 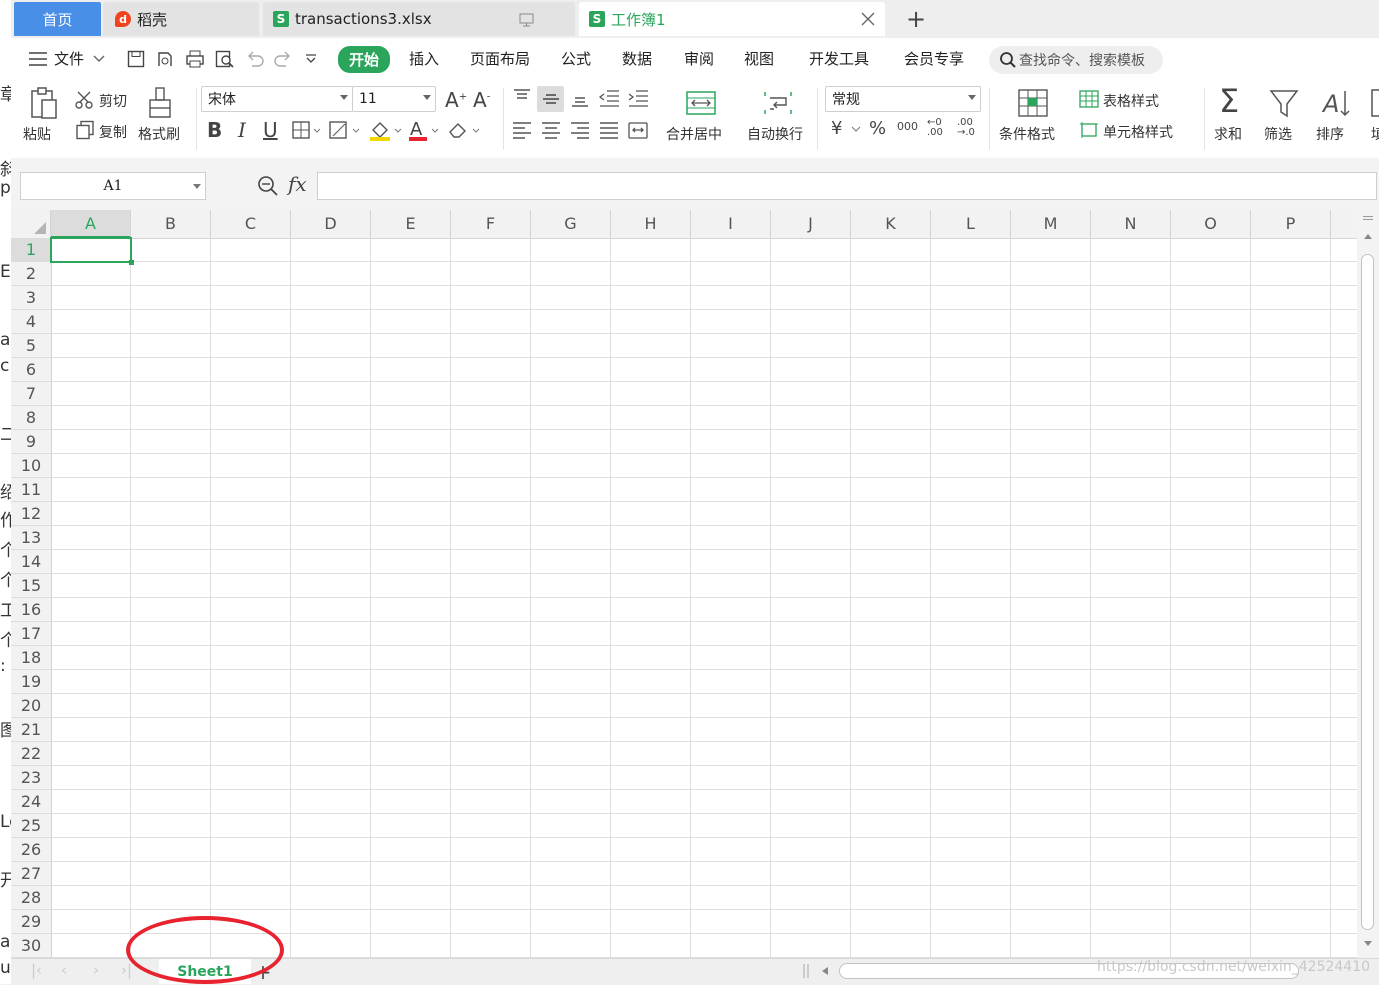 I want to click on row-header-3: 3, so click(x=31, y=298).